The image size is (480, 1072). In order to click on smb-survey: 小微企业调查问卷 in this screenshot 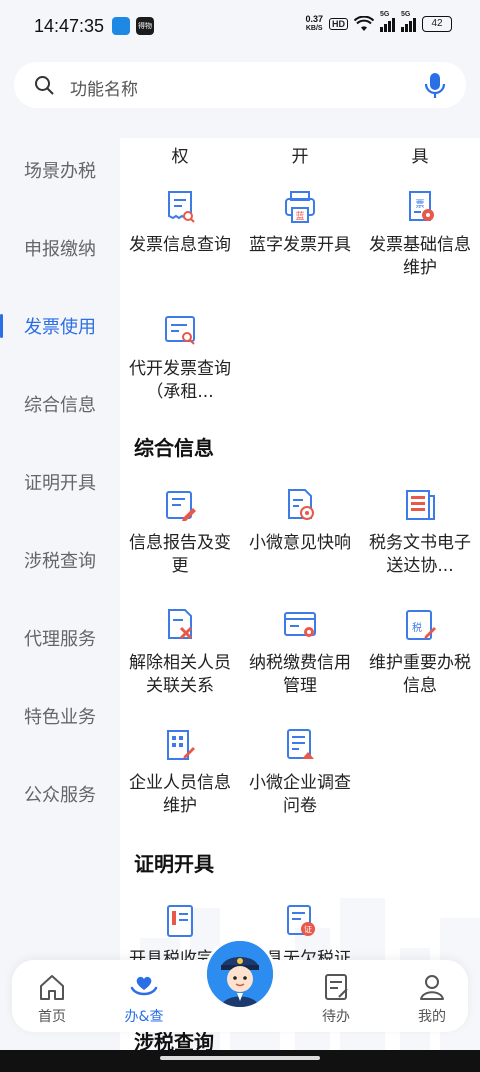, I will do `click(300, 778)`.